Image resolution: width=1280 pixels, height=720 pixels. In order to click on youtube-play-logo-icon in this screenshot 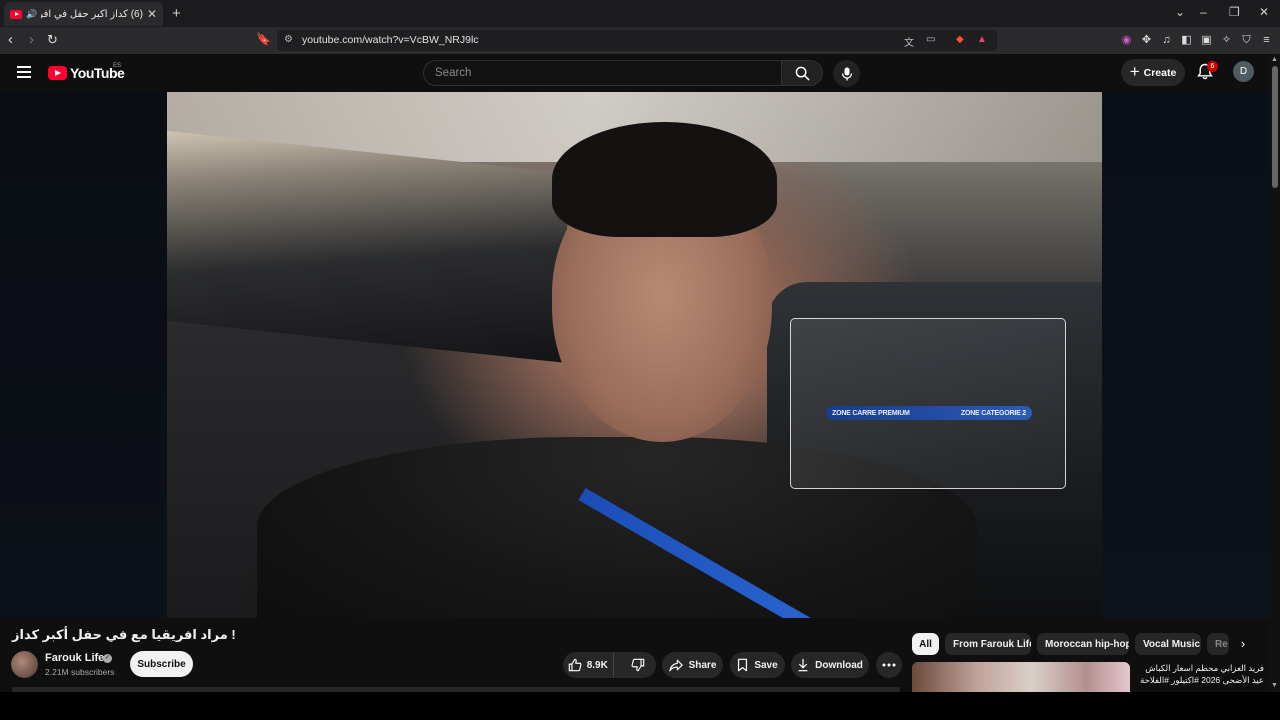, I will do `click(57, 73)`.